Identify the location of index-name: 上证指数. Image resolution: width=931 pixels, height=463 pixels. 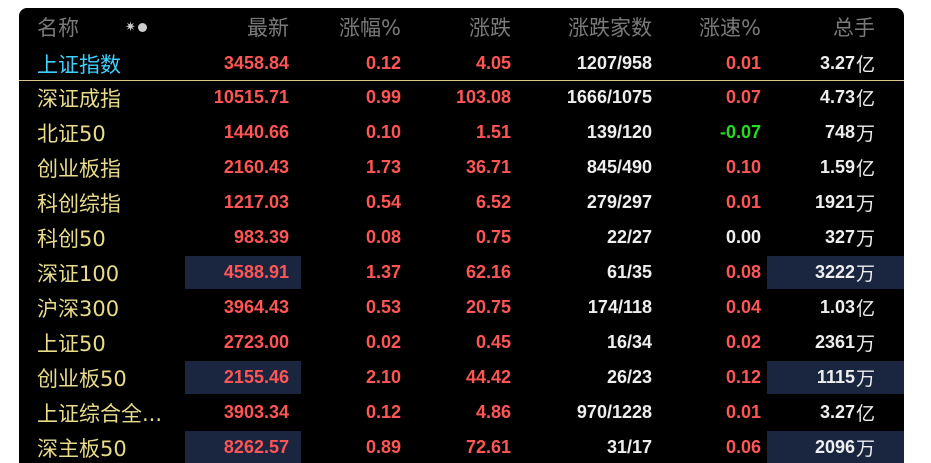
(79, 64).